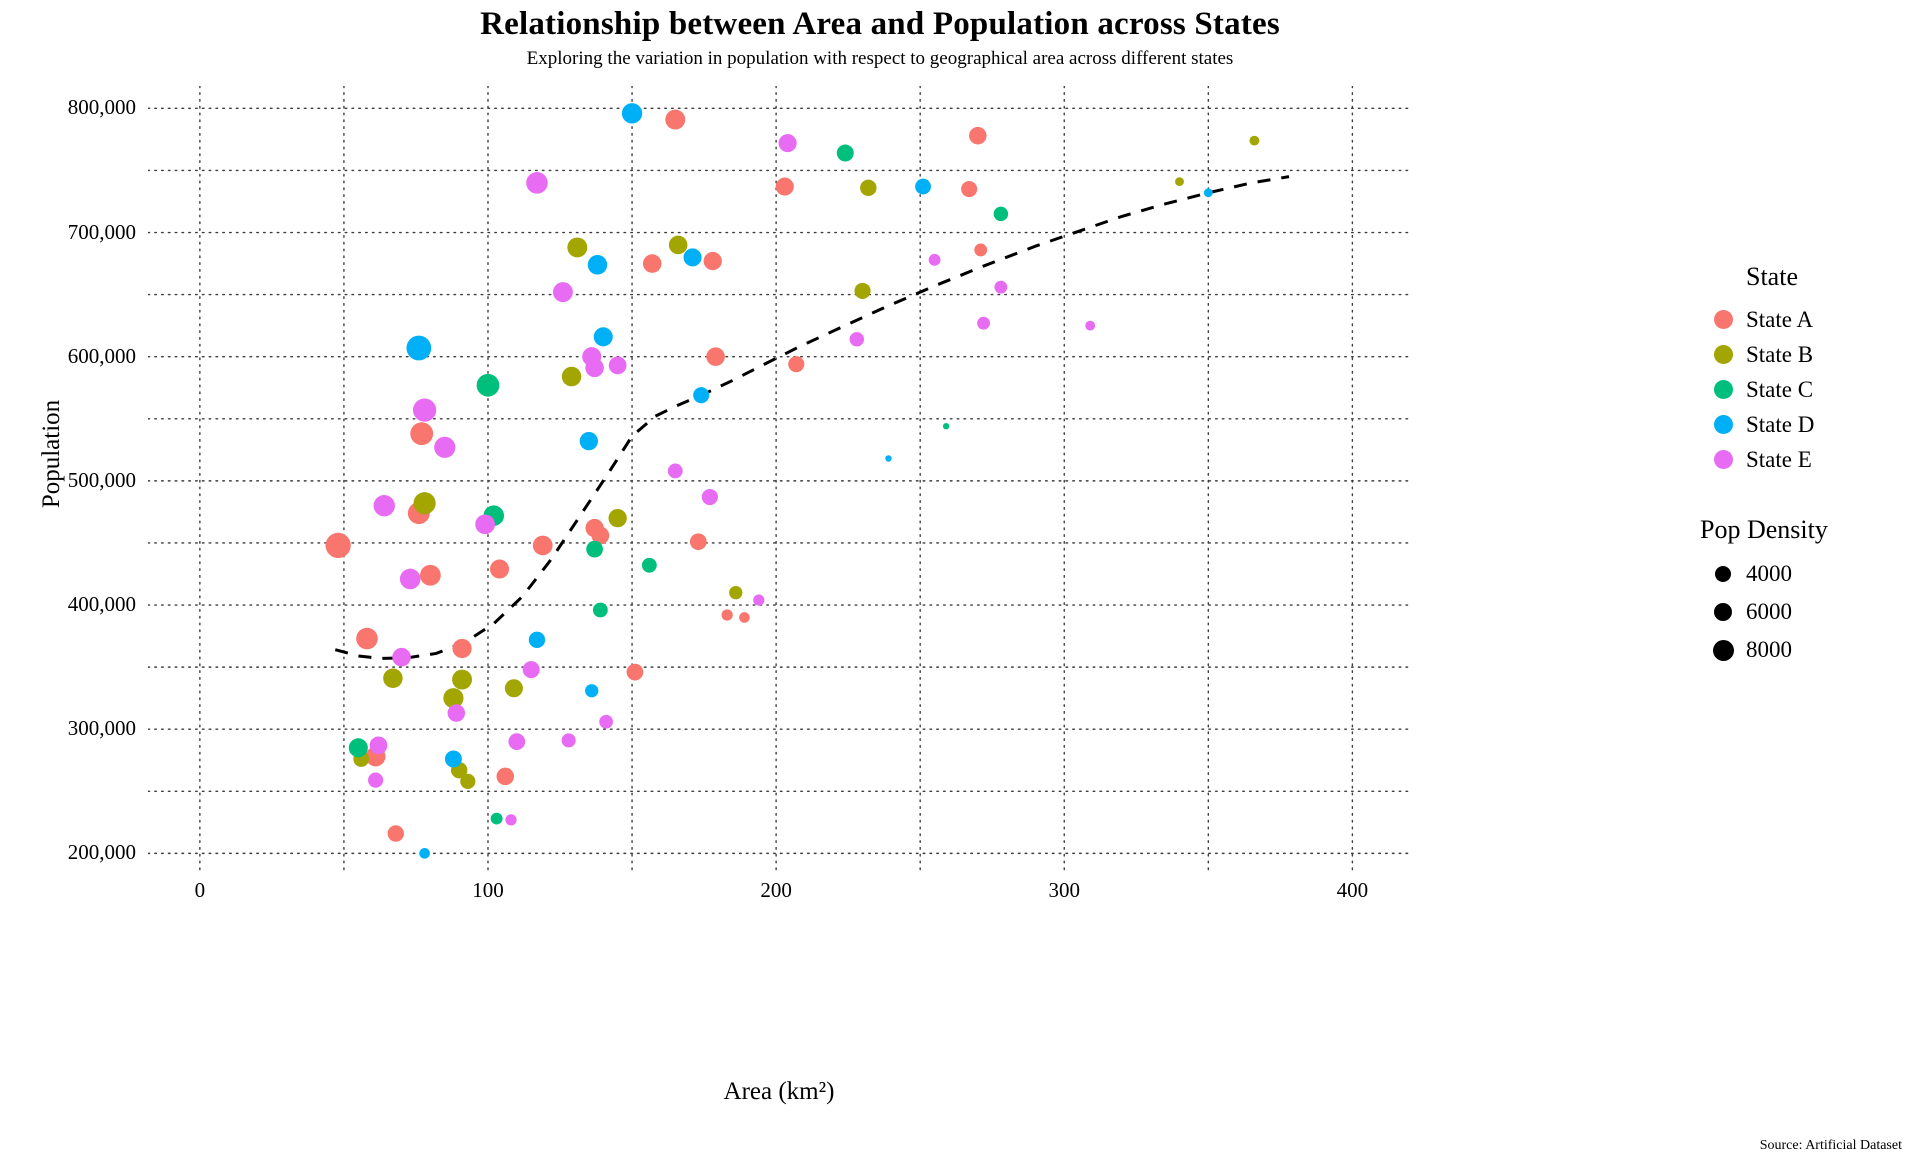  What do you see at coordinates (1807, 354) in the screenshot?
I see `legend-item-state-b: State B` at bounding box center [1807, 354].